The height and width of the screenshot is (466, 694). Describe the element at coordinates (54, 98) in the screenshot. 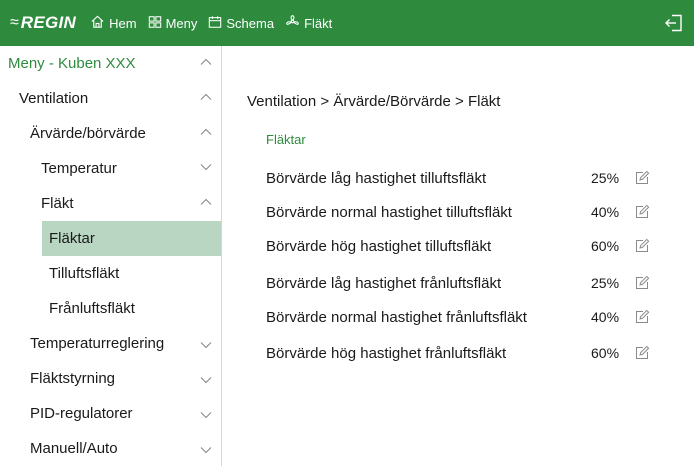

I see `sidebar-item-label: Ventilation` at that location.